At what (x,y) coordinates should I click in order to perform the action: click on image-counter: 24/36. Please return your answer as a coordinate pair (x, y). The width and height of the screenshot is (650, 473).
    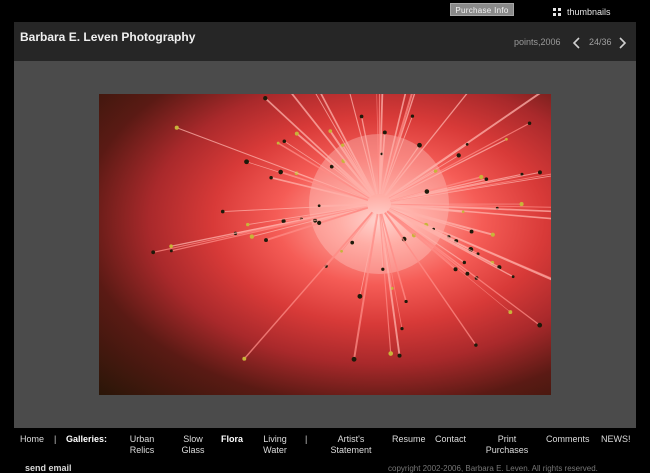
    Looking at the image, I should click on (600, 42).